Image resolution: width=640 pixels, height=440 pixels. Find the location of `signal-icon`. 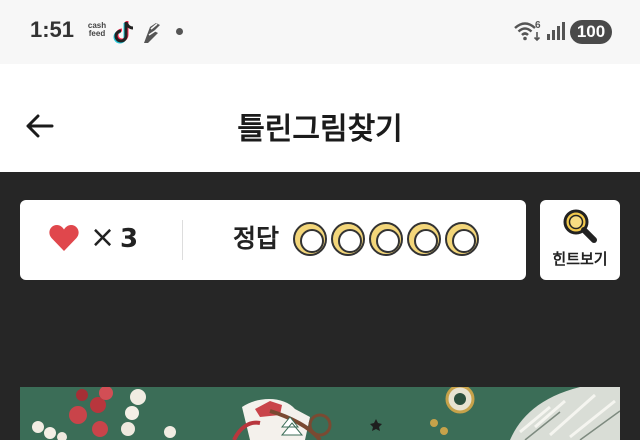

signal-icon is located at coordinates (556, 31).